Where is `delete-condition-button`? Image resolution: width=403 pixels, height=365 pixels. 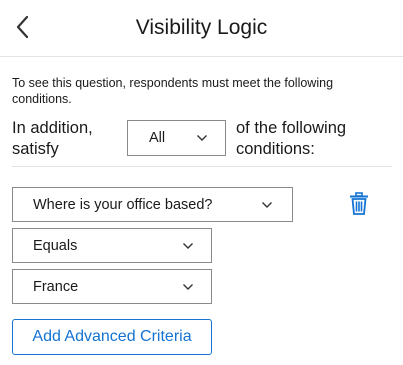
delete-condition-button is located at coordinates (359, 204).